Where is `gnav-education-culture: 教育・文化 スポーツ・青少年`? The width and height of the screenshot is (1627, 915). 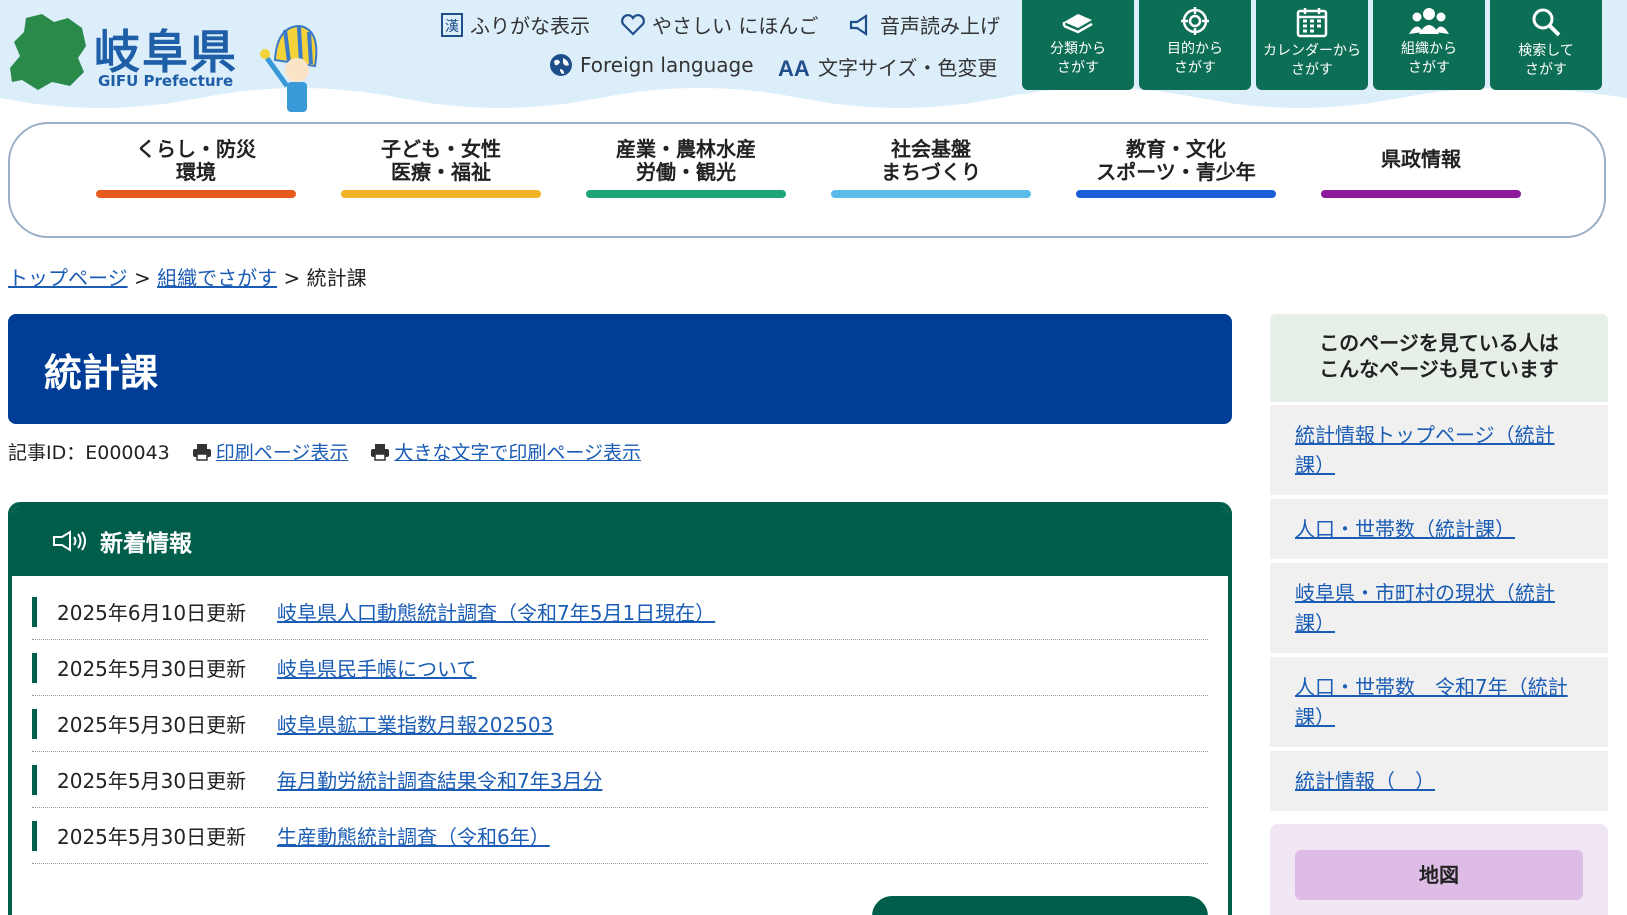 gnav-education-culture: 教育・文化 スポーツ・青少年 is located at coordinates (1176, 167).